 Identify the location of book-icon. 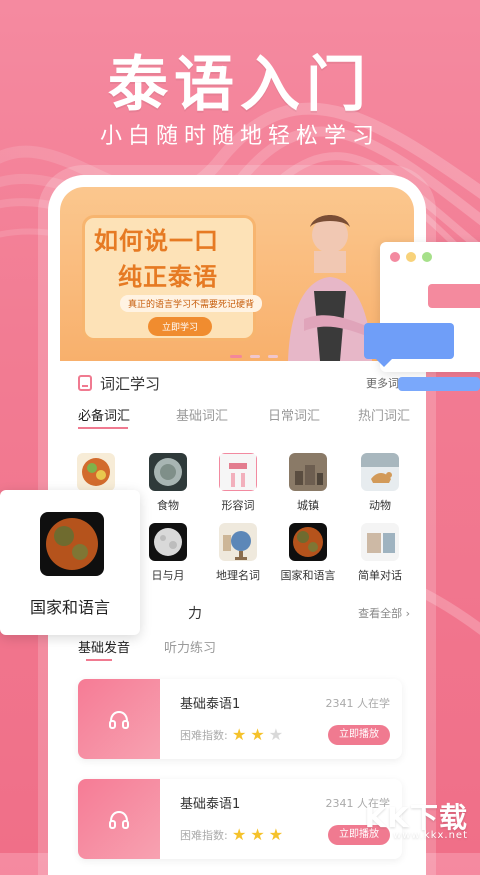
(85, 383).